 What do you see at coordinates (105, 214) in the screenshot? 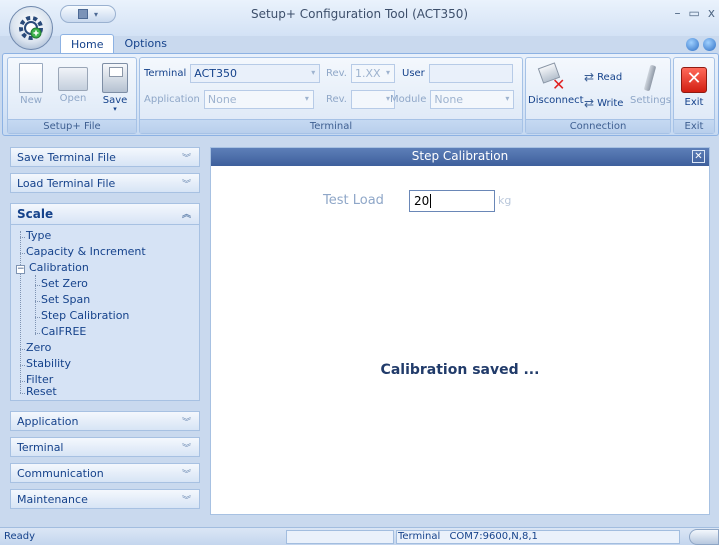
I see `sidebar-item-scale: Scale ︽` at bounding box center [105, 214].